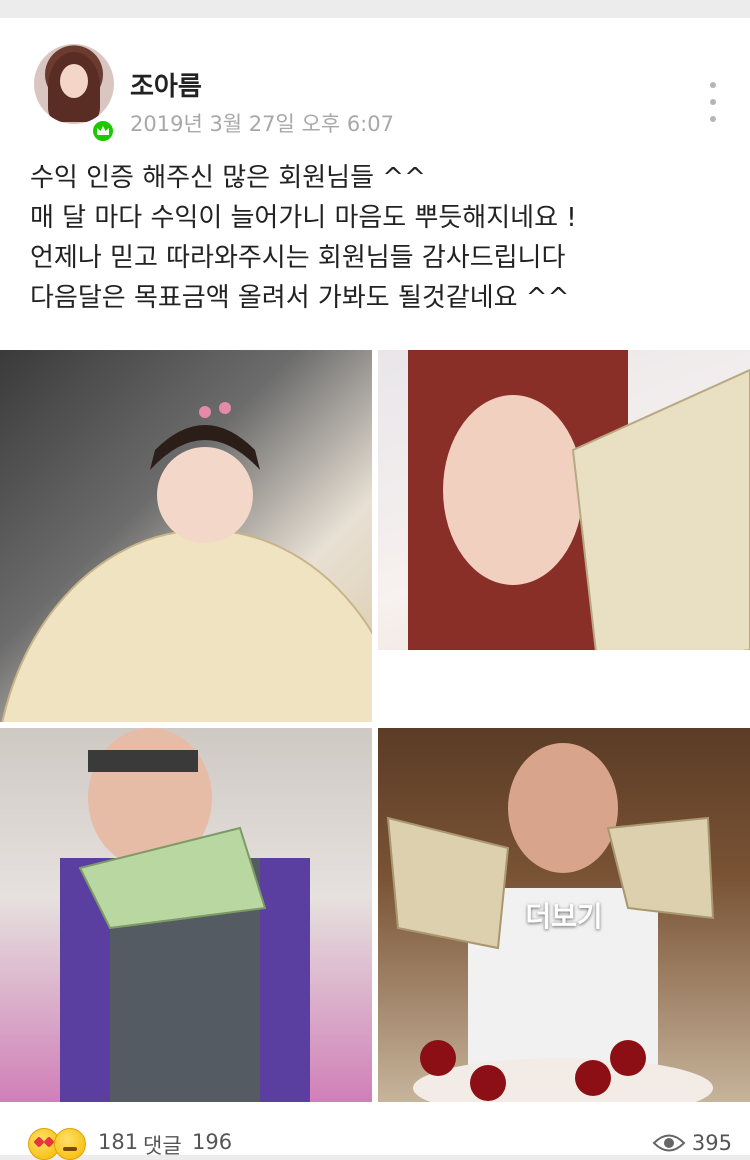 This screenshot has height=1160, width=750. I want to click on crown-icon, so click(103, 131).